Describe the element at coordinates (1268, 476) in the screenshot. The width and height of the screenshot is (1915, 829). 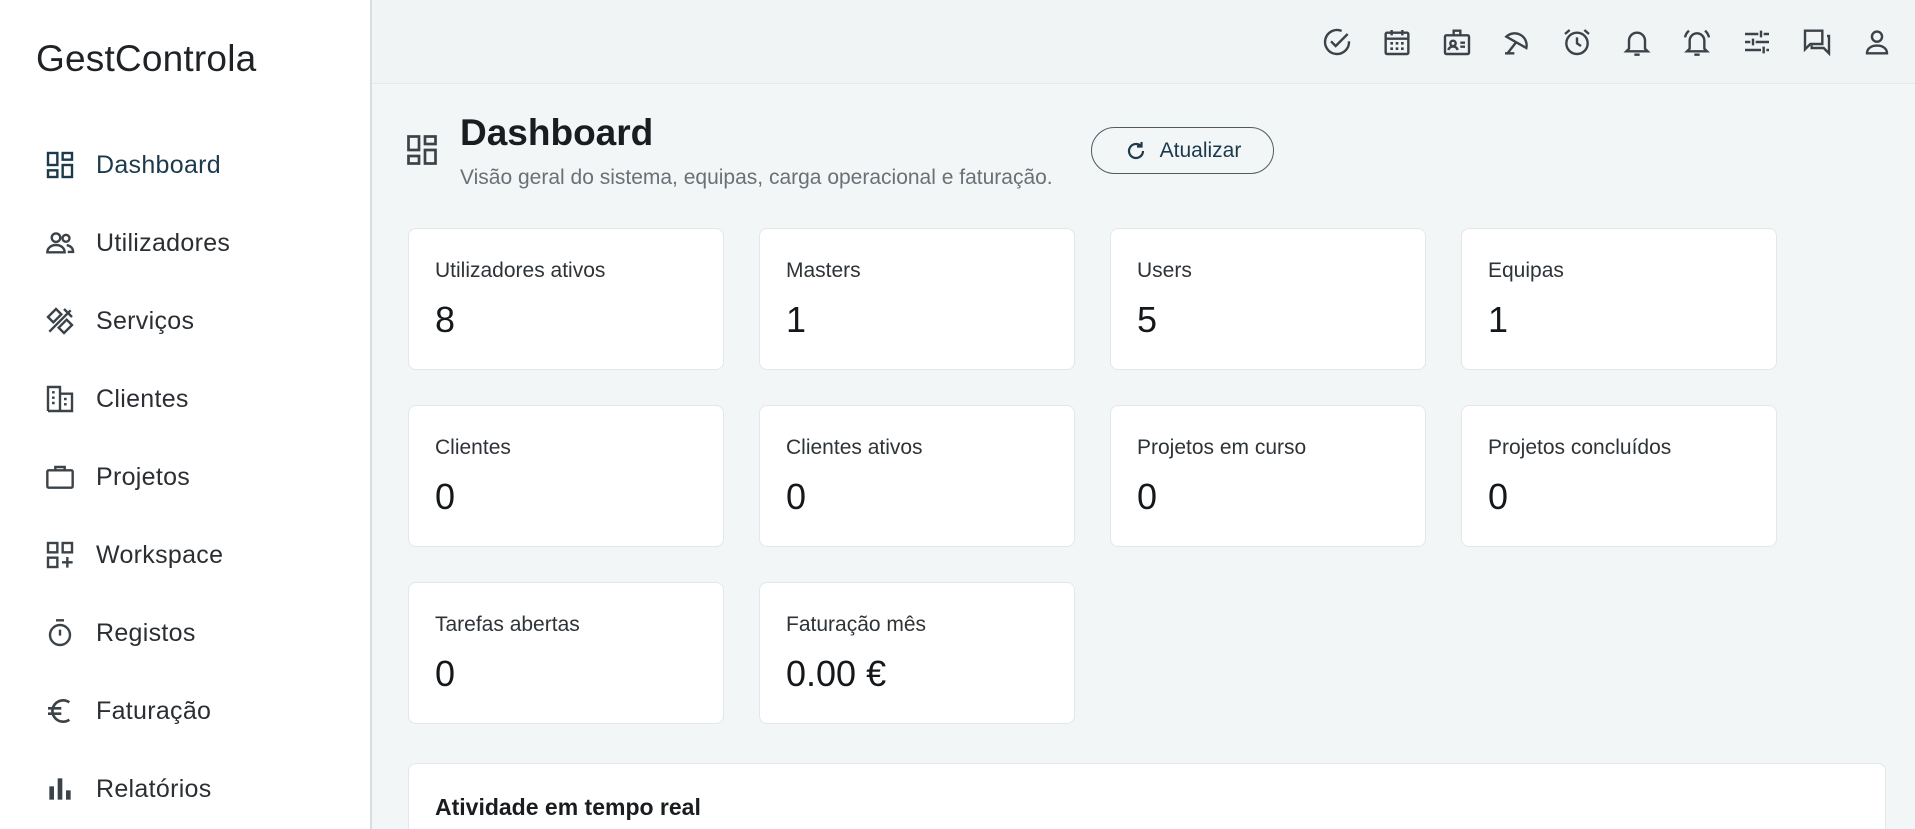
I see `stat-card-projetos-em-curso: Projetos em curso 0` at that location.